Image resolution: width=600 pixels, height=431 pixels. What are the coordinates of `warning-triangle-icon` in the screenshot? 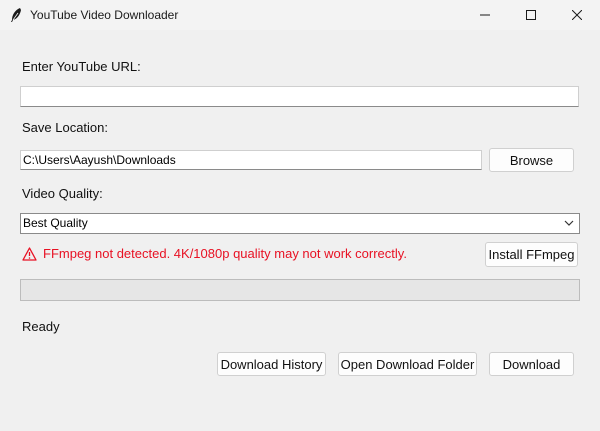 It's located at (29, 253).